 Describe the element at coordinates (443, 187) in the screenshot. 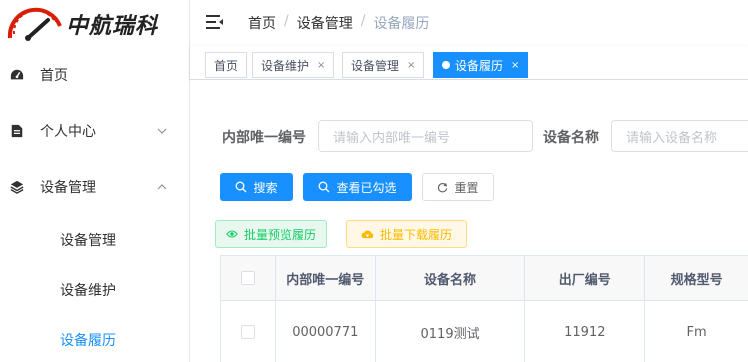

I see `refresh-icon` at that location.